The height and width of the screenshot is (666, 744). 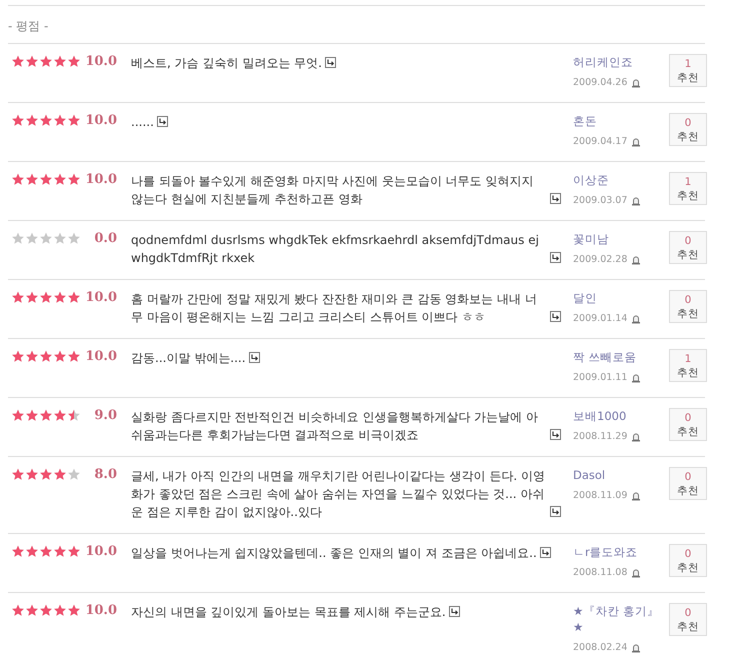 I want to click on username-link: 보배1000, so click(x=619, y=416).